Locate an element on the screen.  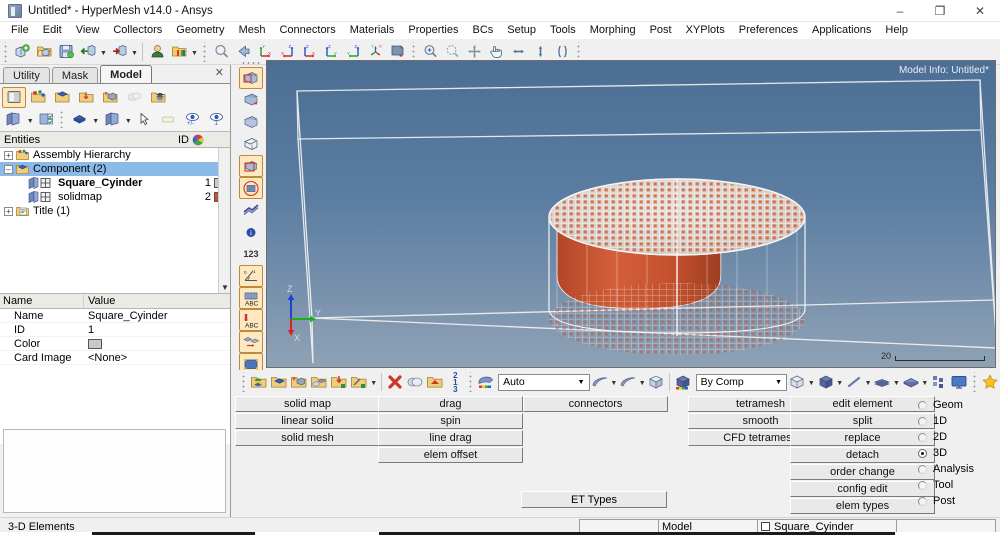
property-row-id: ID 1 is located at coordinates (115, 330).